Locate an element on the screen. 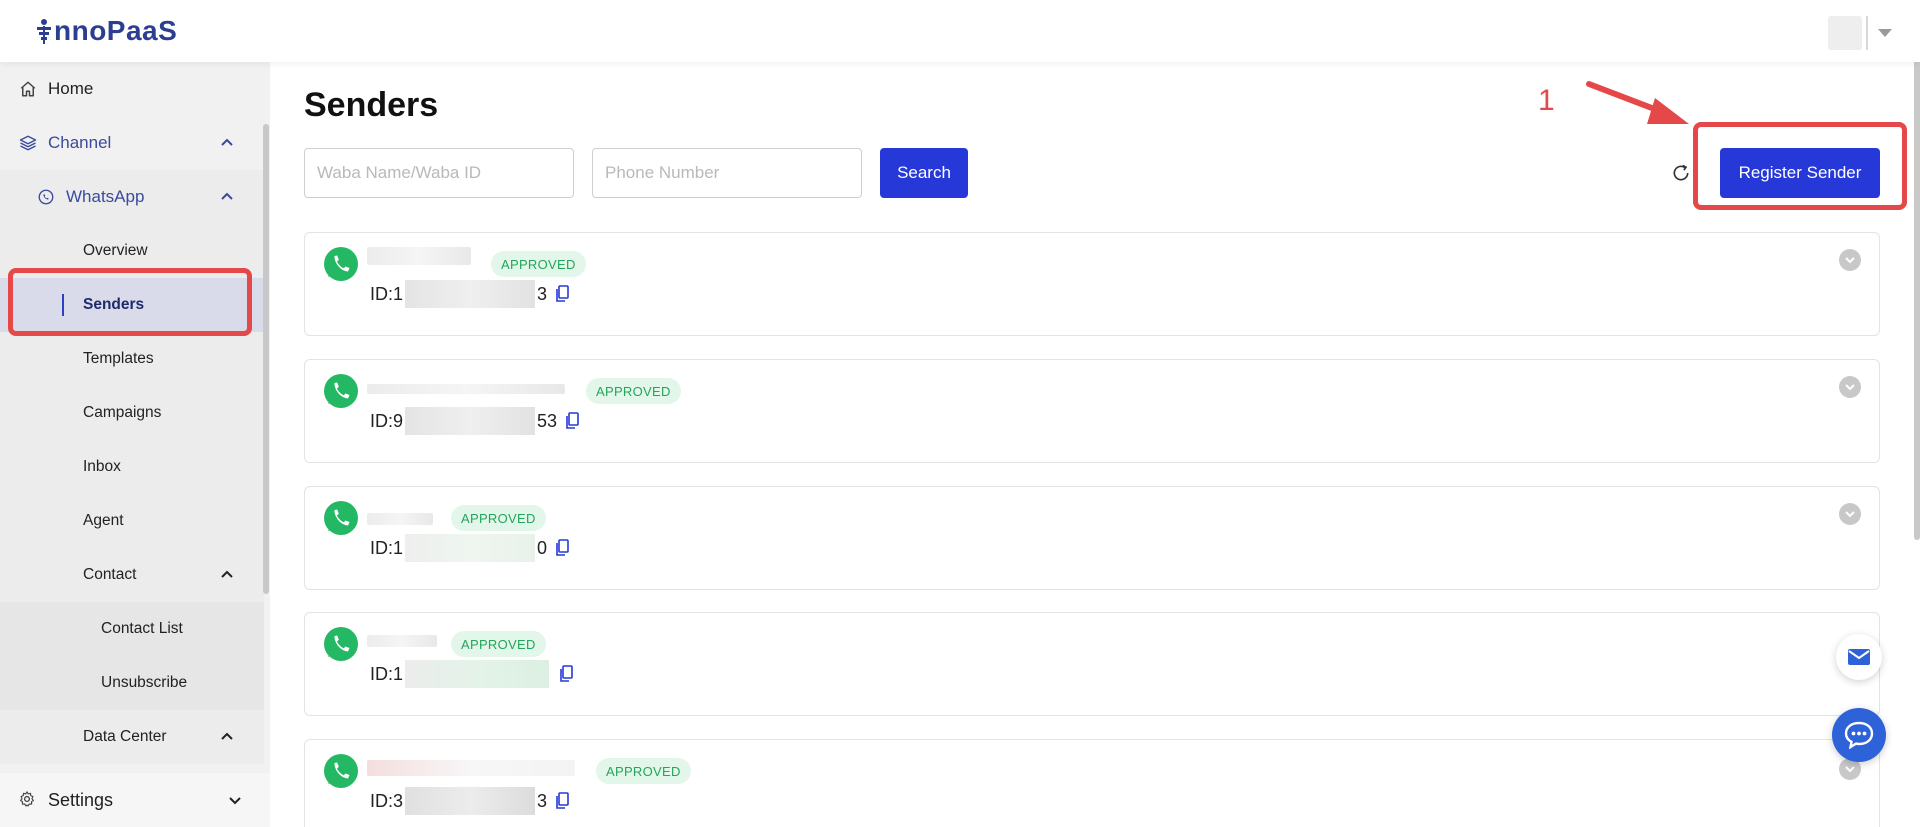  sidebar-item-home: Home is located at coordinates (132, 89).